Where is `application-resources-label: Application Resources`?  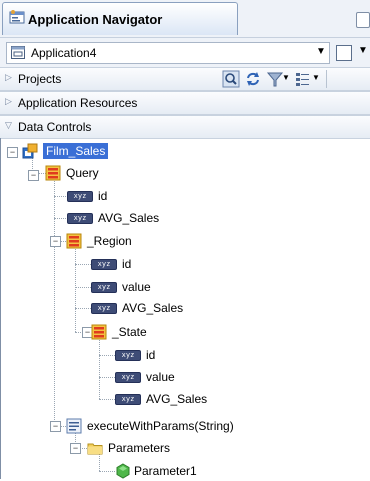
application-resources-label: Application Resources is located at coordinates (78, 103).